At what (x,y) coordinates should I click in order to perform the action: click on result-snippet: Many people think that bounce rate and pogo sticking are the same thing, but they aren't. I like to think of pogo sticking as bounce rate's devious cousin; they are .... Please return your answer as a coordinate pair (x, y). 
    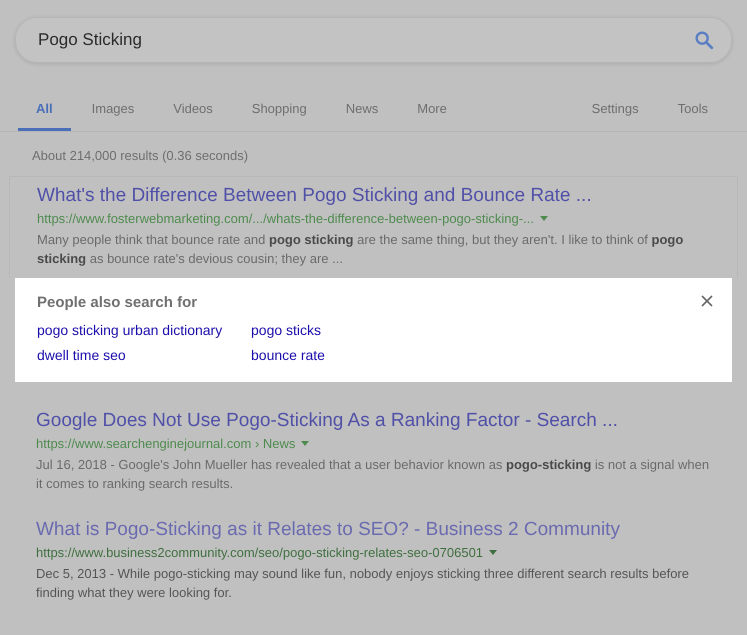
    Looking at the image, I should click on (360, 249).